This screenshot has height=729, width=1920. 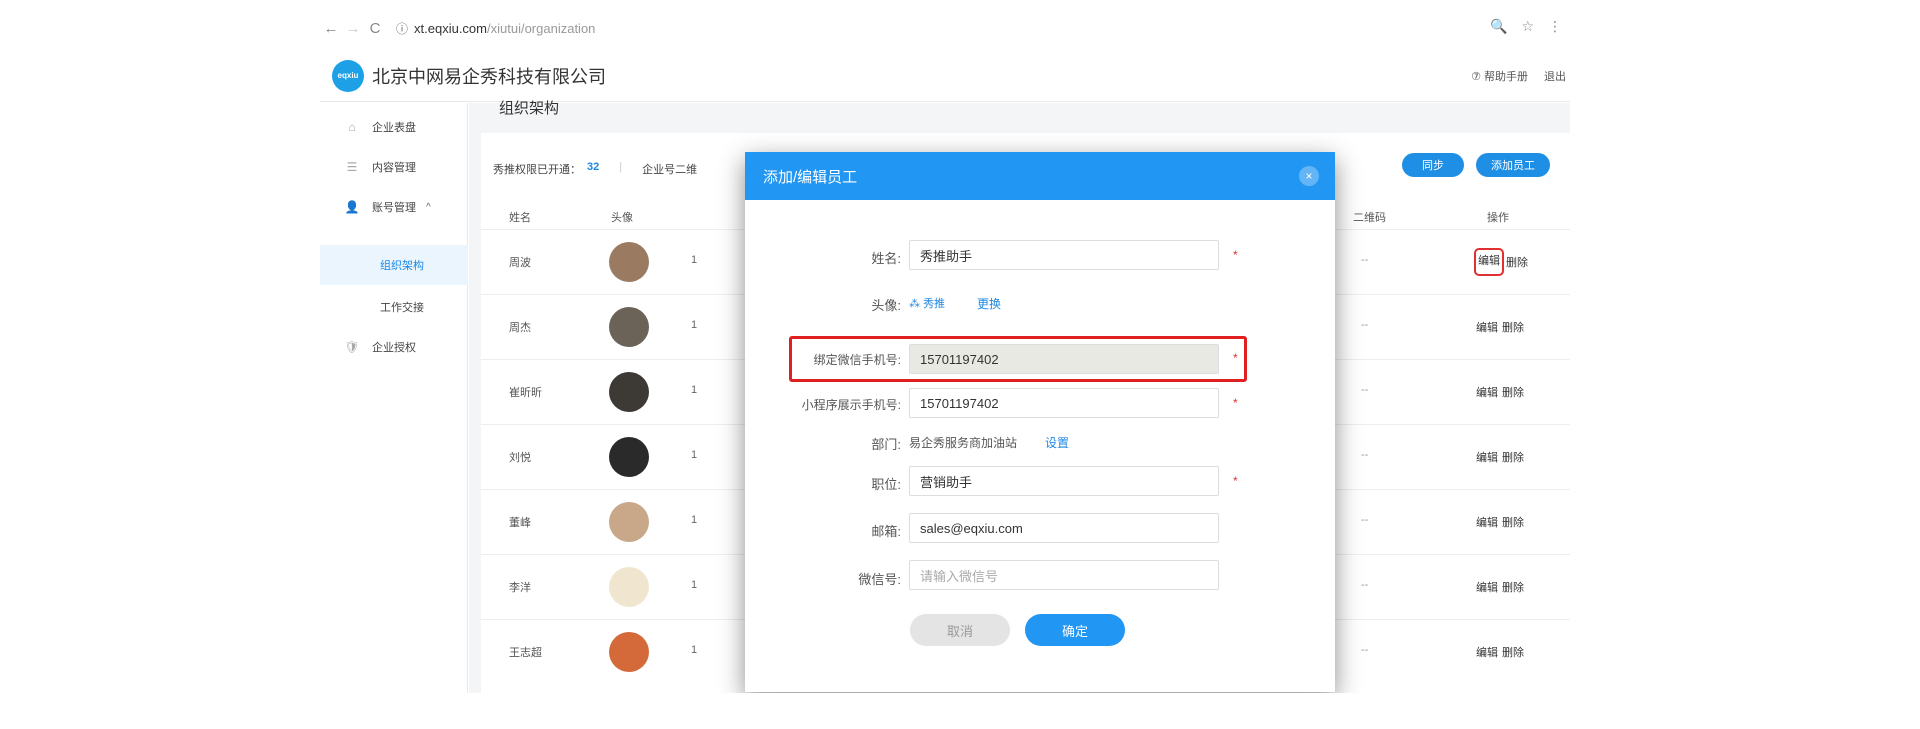 I want to click on avatar-logo-text: 秀推, so click(x=934, y=304).